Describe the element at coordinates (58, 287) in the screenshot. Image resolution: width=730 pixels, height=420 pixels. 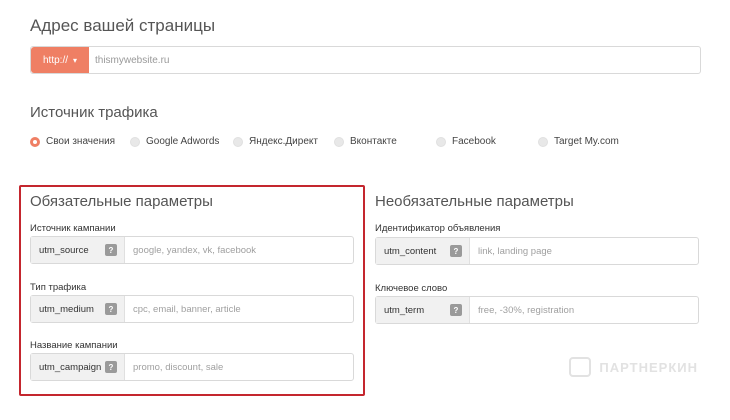
I see `field-label-medium: Тип трафика` at that location.